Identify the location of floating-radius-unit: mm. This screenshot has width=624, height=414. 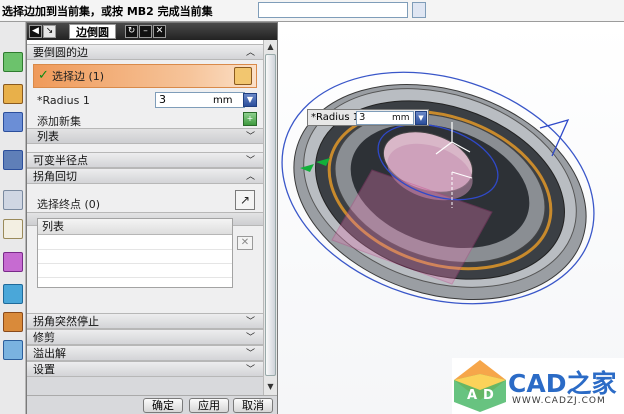
(401, 118).